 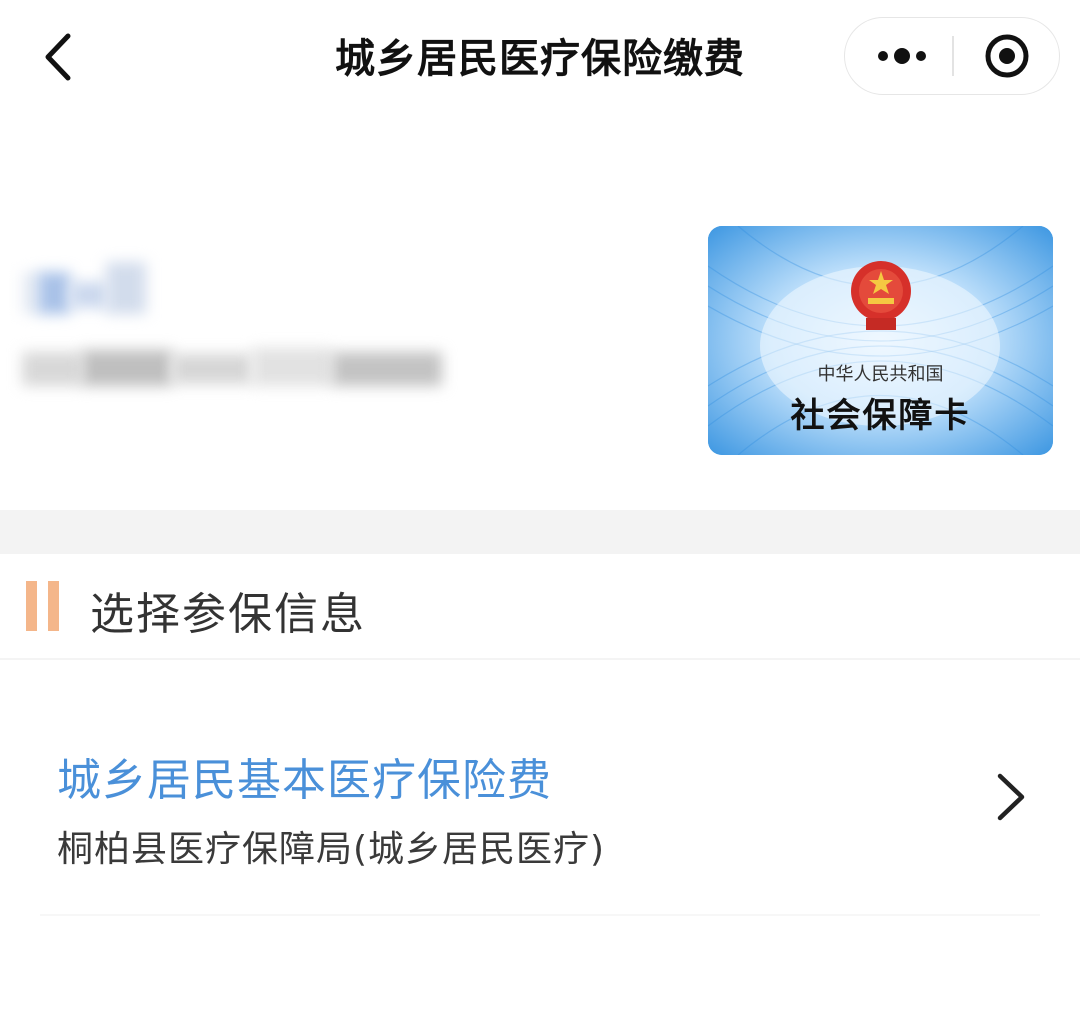 I want to click on section-header: 选择参保信息, so click(x=540, y=606).